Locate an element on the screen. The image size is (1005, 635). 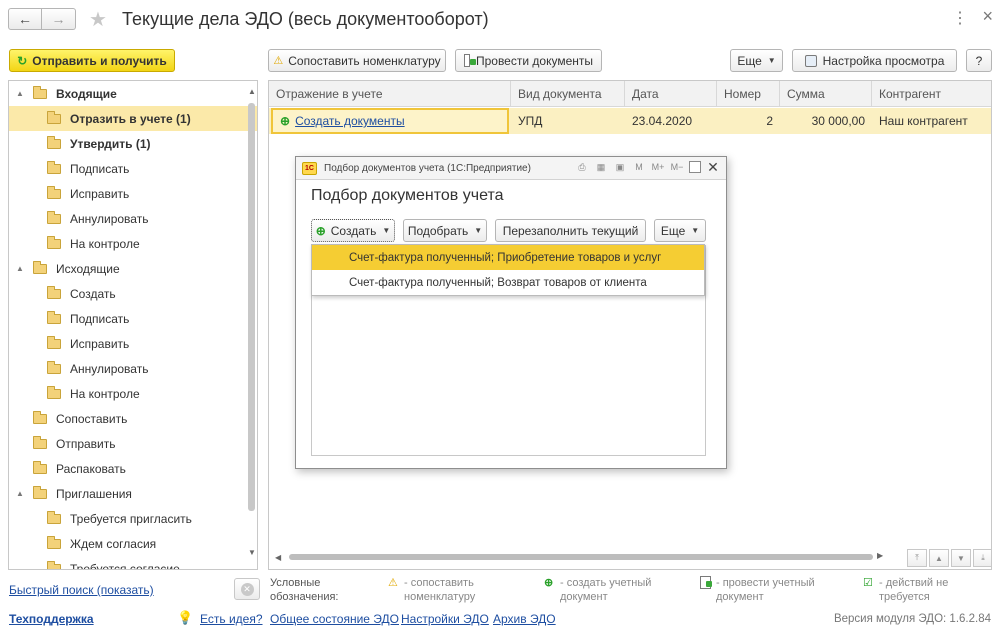
window-close-icon: × is located at coordinates (987, 16).